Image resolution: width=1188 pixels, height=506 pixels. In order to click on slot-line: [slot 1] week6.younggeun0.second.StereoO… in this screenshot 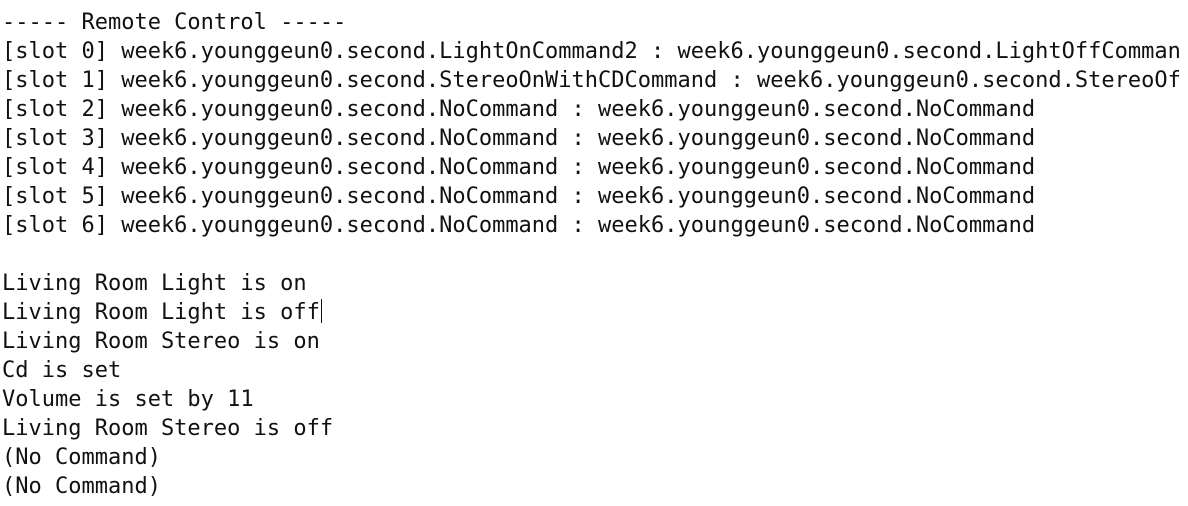, I will do `click(592, 80)`.